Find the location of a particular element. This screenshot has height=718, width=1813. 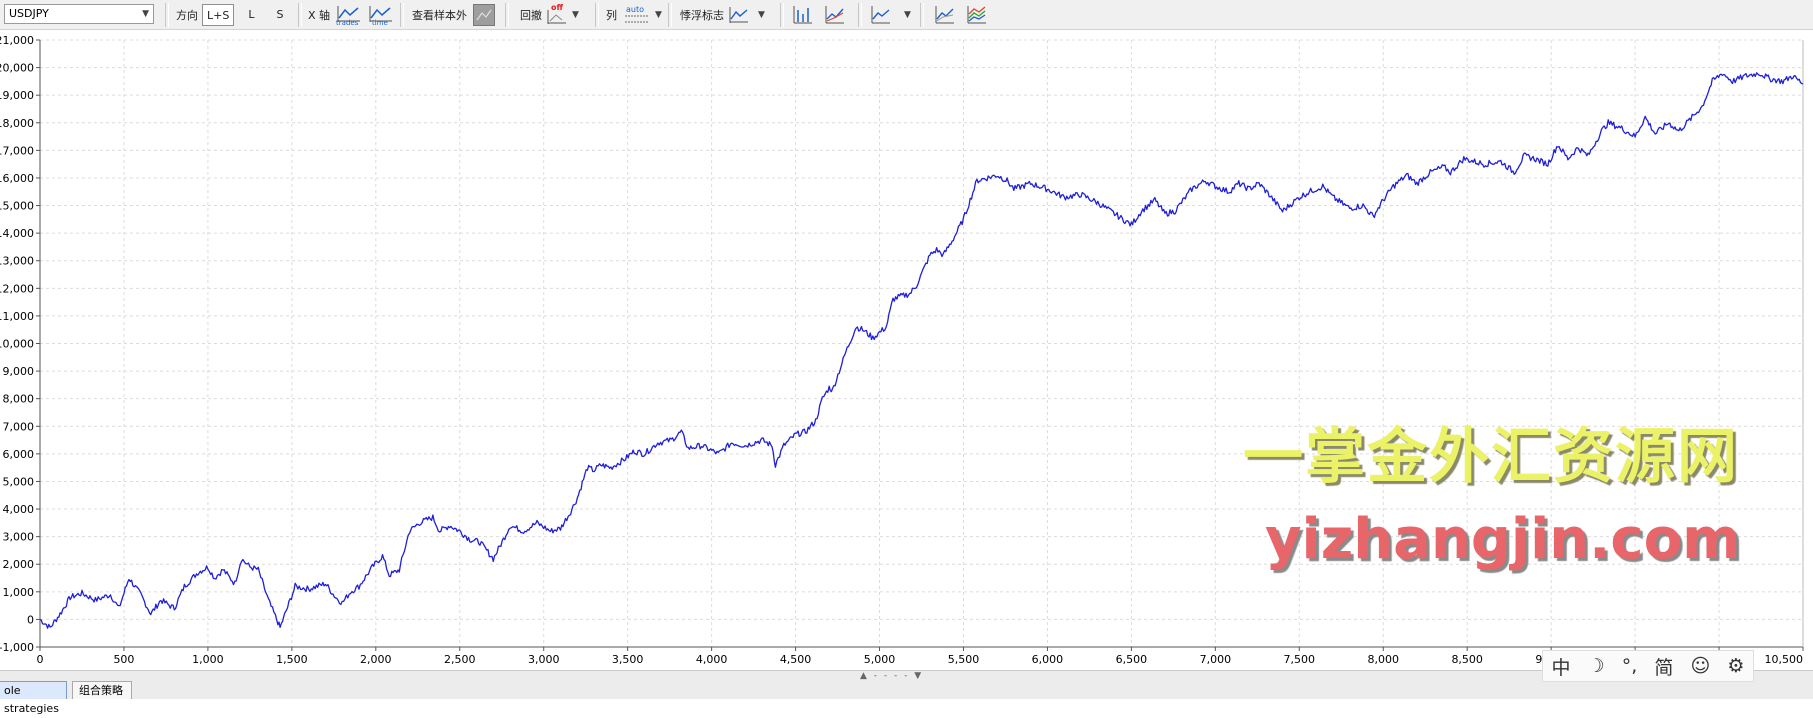

y-tick-label: 0 is located at coordinates (30, 619).